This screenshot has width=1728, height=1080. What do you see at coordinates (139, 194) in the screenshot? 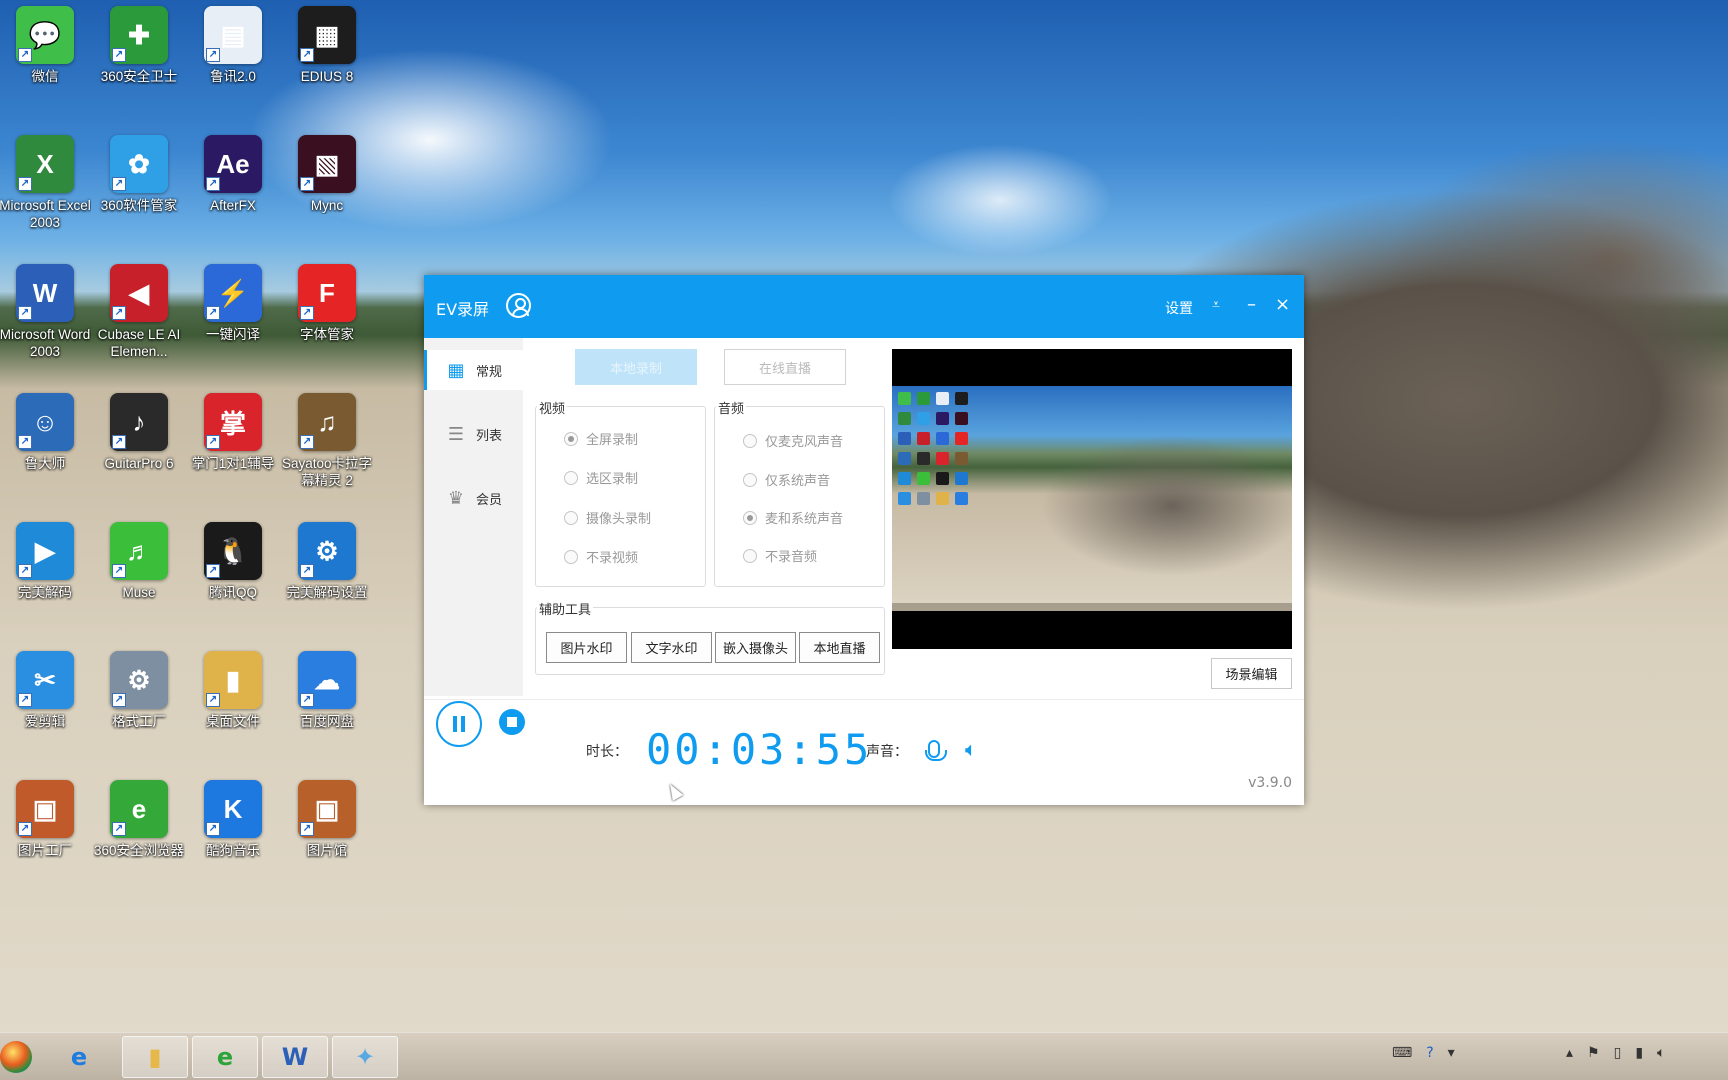
I see `desktop-icon: ✿ ↗ 360软件管家` at bounding box center [139, 194].